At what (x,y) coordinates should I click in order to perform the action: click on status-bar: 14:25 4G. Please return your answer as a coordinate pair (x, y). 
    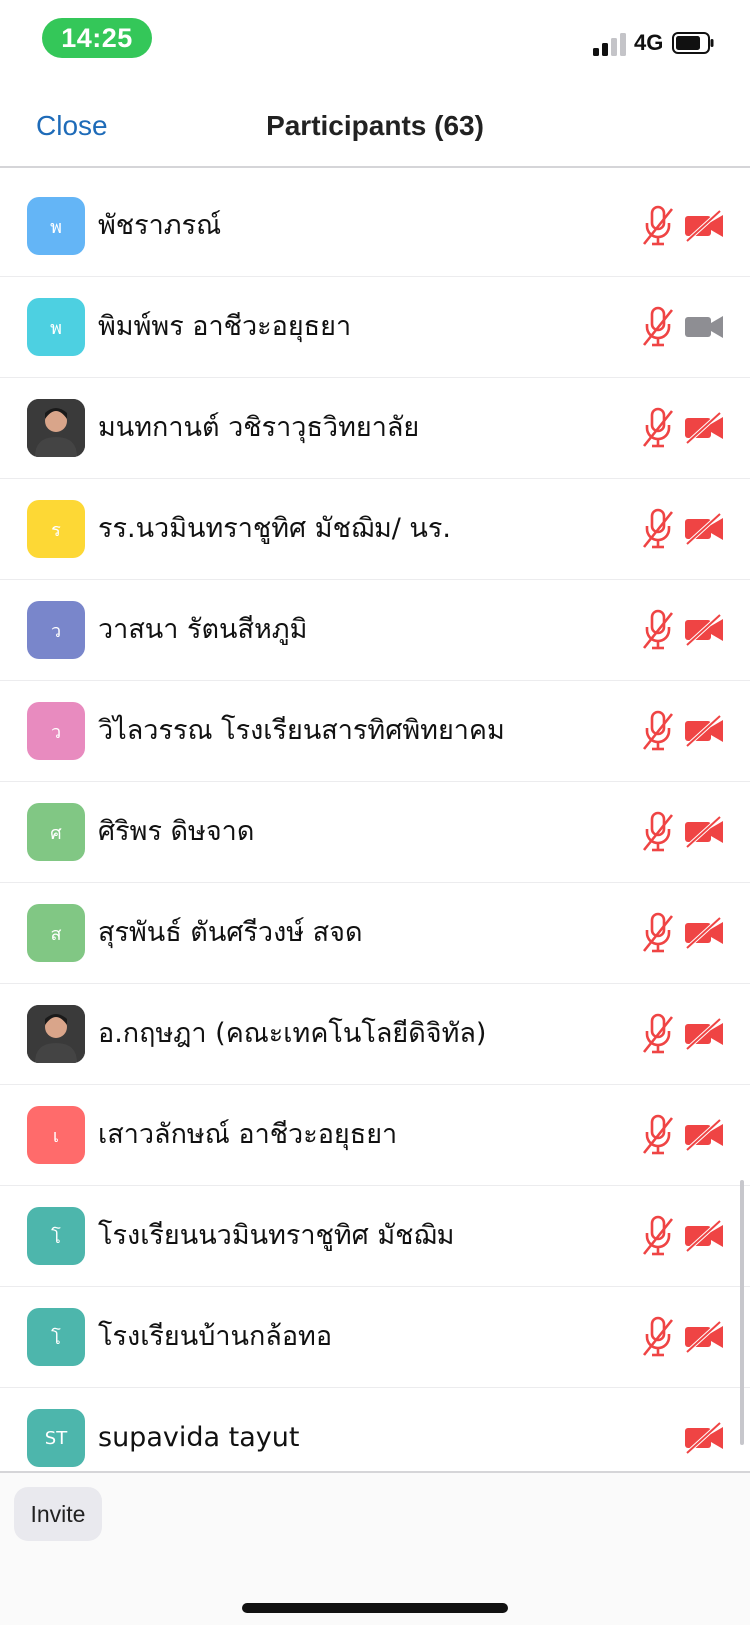
    Looking at the image, I should click on (375, 40).